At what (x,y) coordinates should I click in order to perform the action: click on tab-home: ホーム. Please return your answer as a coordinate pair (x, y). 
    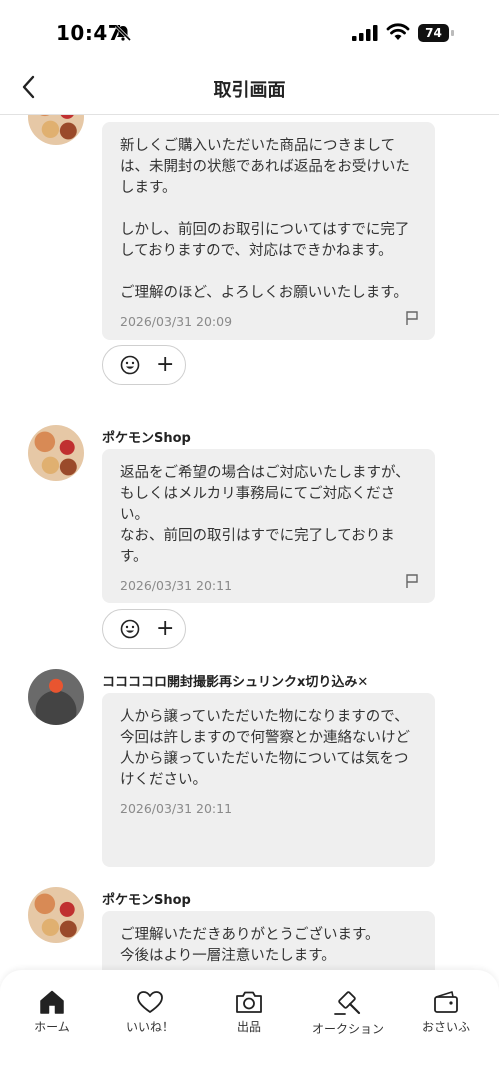
    Looking at the image, I should click on (52, 1012).